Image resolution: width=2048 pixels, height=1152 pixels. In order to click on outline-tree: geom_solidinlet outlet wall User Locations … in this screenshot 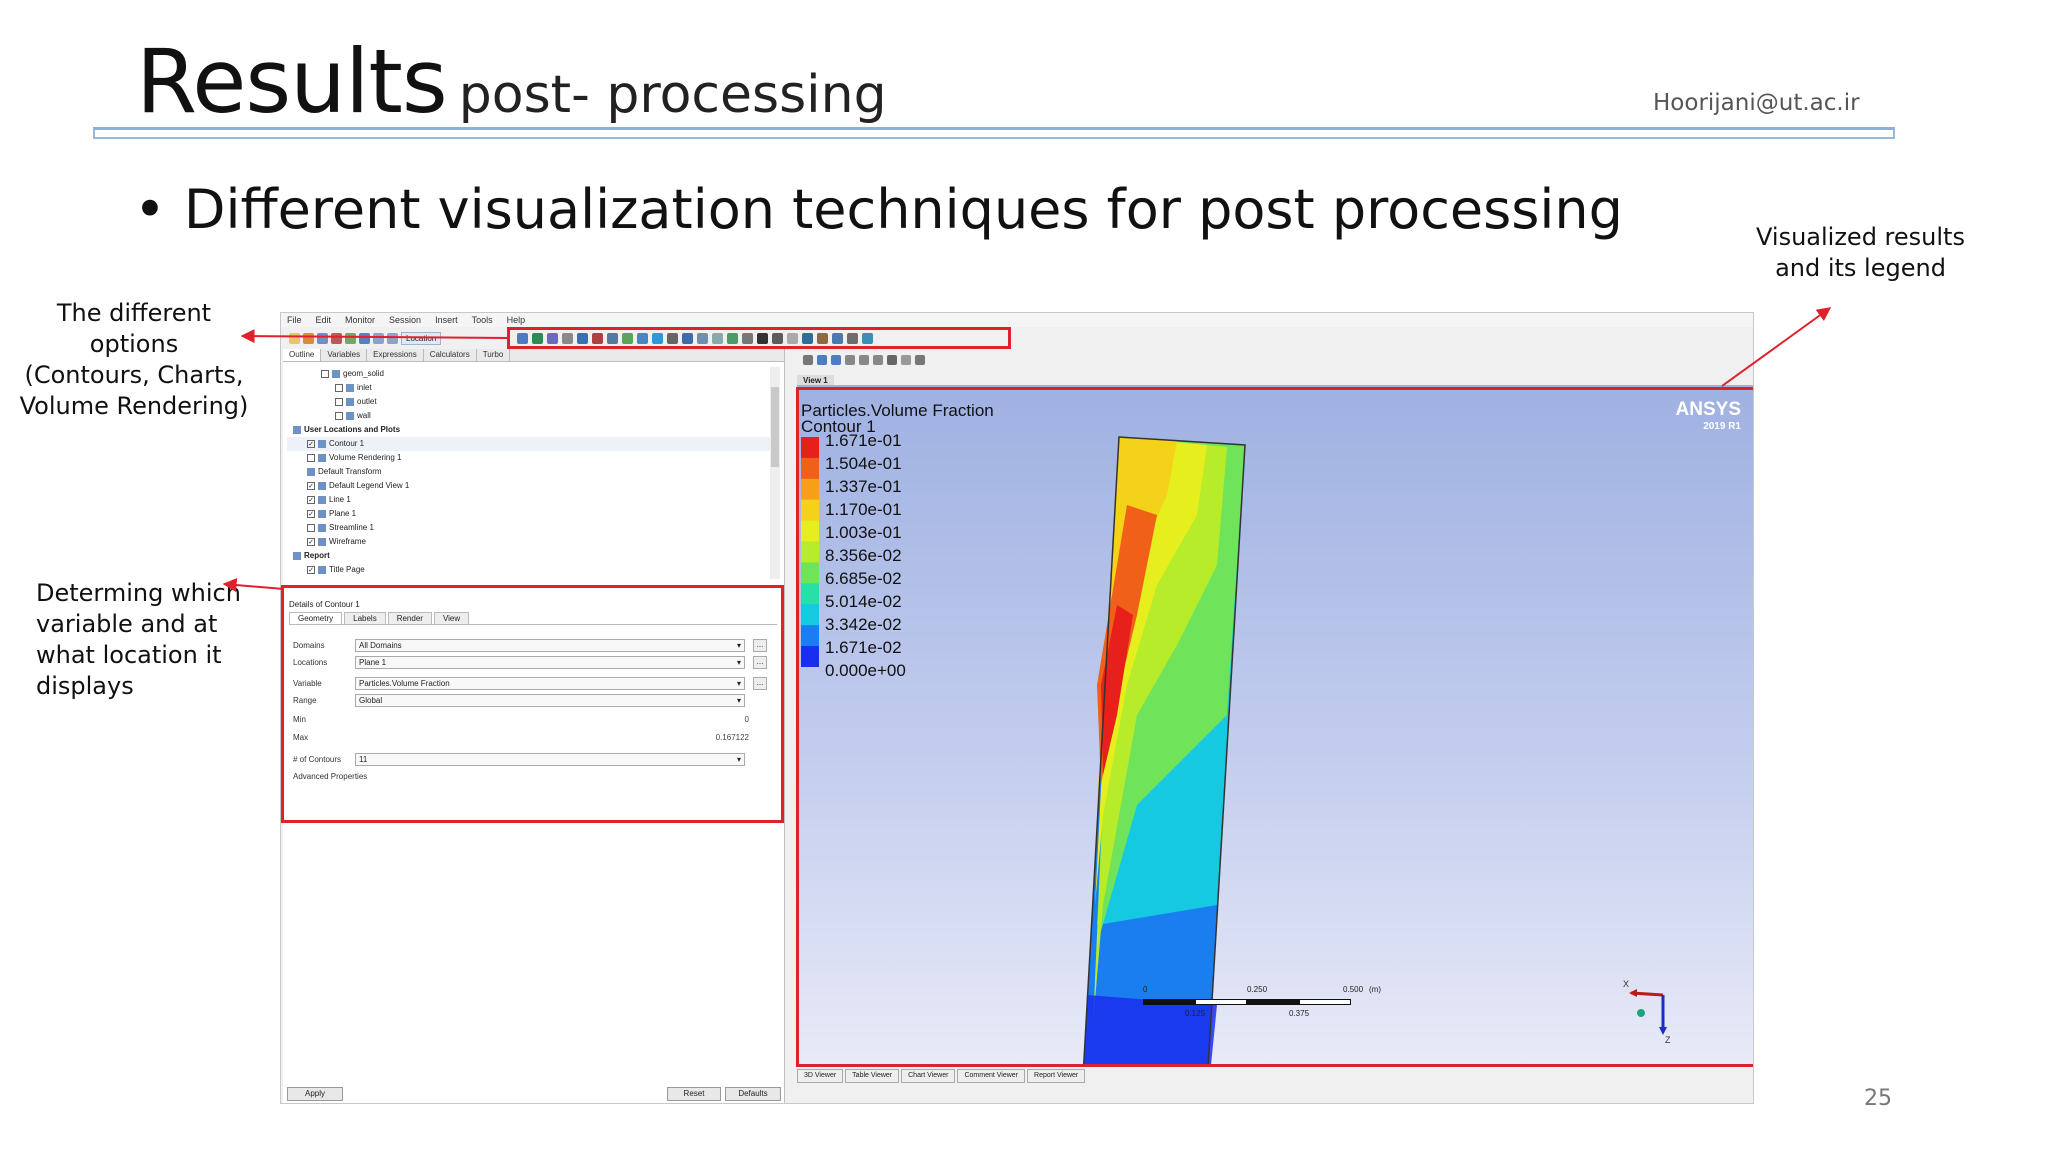, I will do `click(532, 476)`.